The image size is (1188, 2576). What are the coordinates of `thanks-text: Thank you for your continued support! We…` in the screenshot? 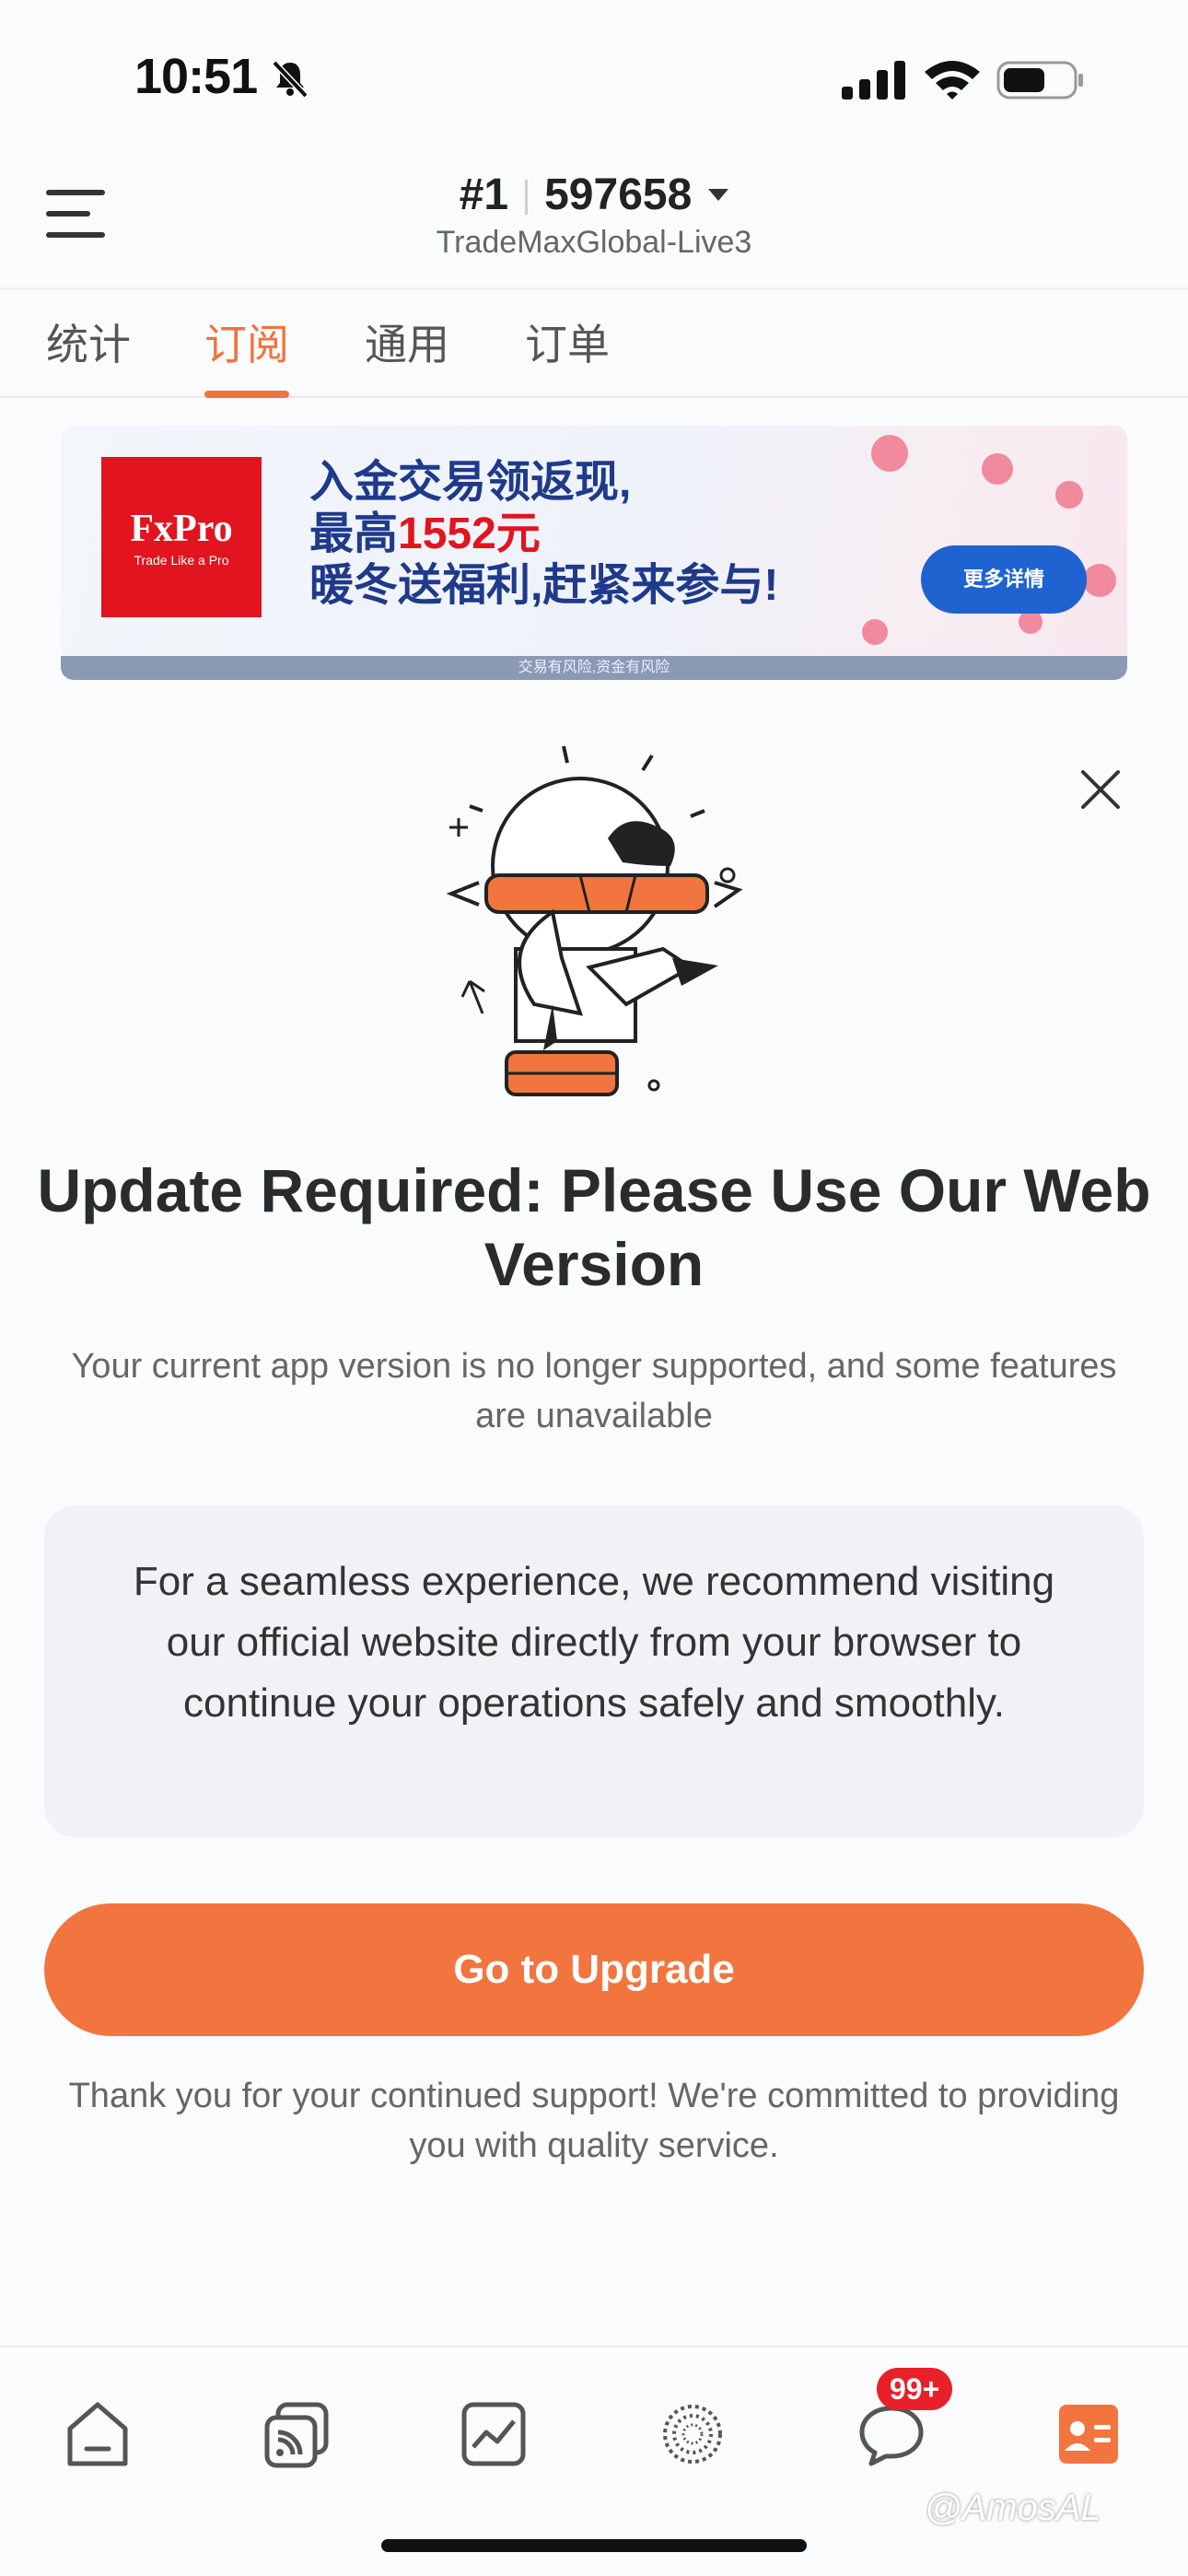 It's located at (594, 2121).